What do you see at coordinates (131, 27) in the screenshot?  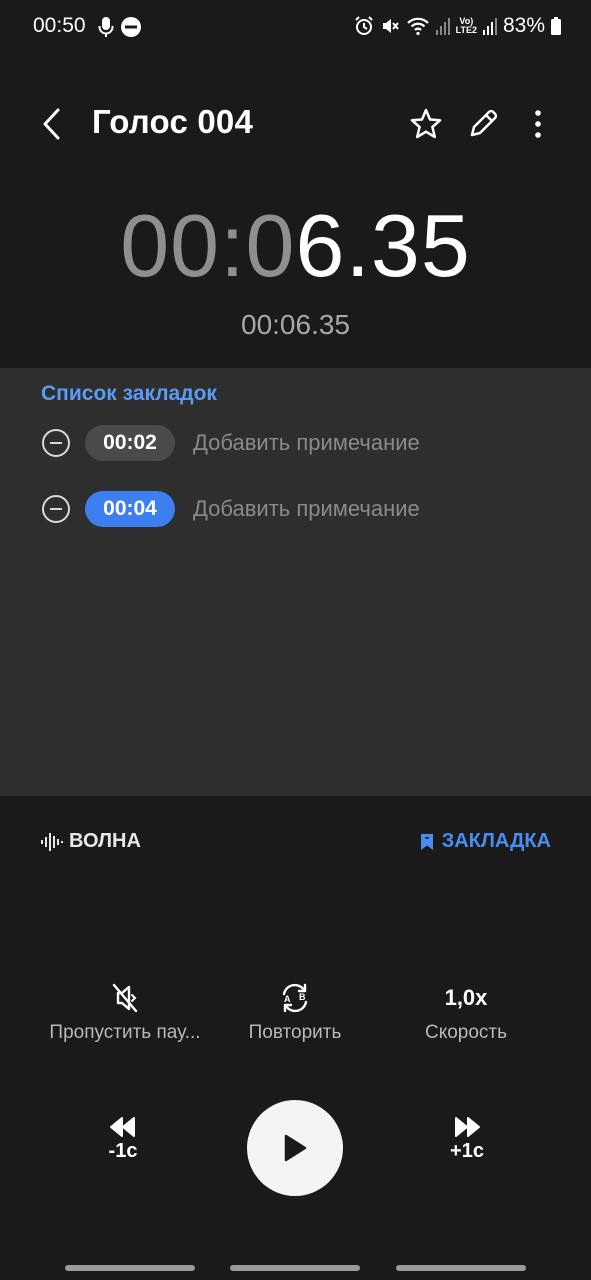 I see `do-not-disturb-icon` at bounding box center [131, 27].